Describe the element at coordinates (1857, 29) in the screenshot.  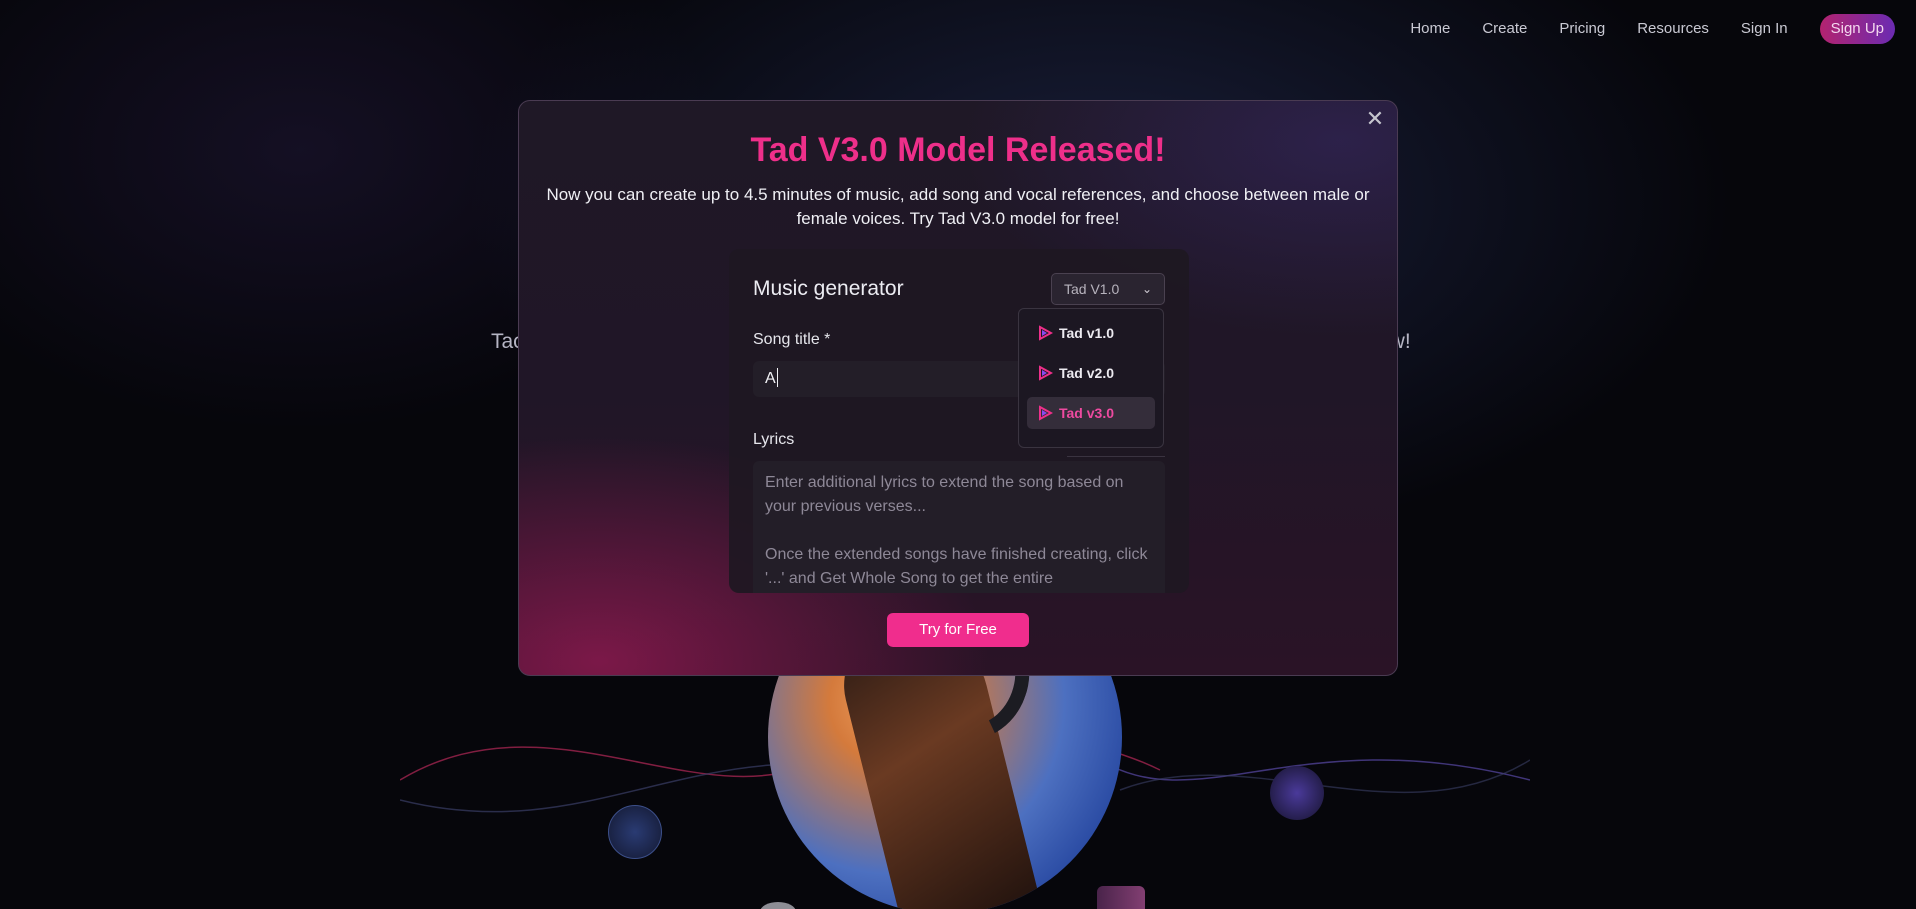
I see `sign-up-button: Sign Up` at that location.